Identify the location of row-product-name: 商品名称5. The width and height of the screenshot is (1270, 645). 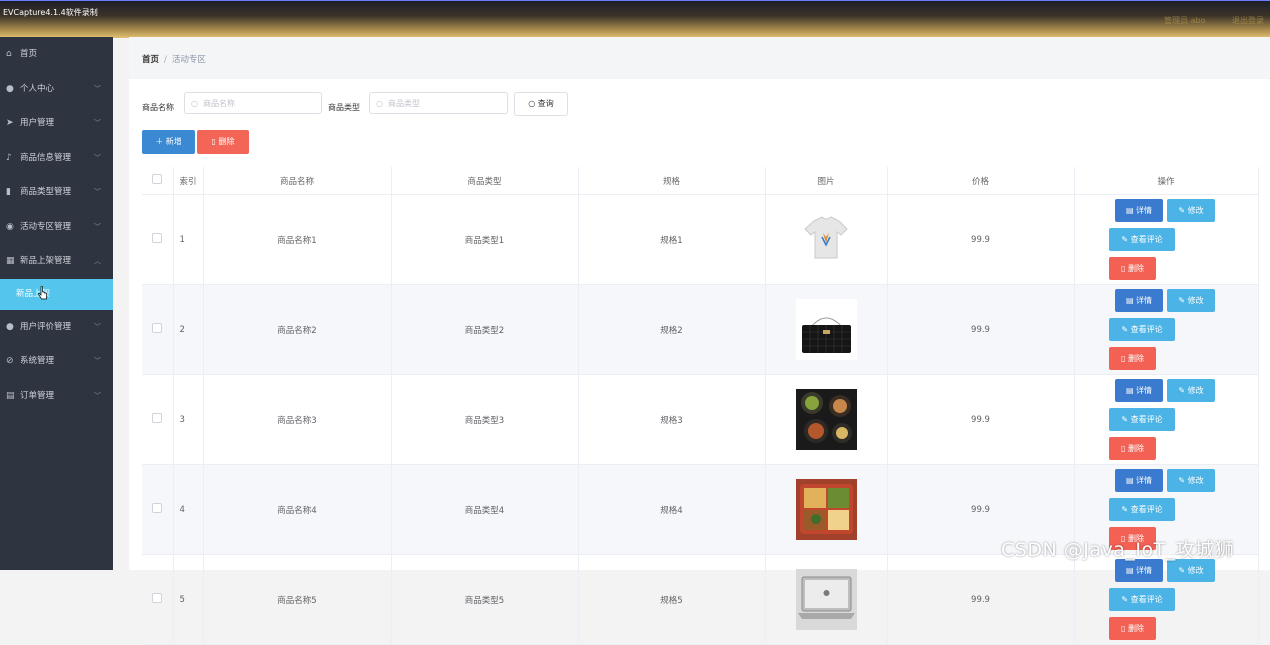
(297, 599).